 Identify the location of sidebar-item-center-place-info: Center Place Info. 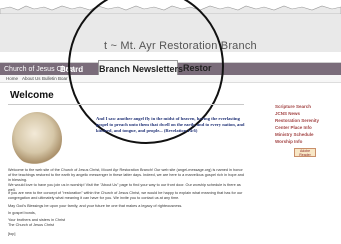
(306, 127).